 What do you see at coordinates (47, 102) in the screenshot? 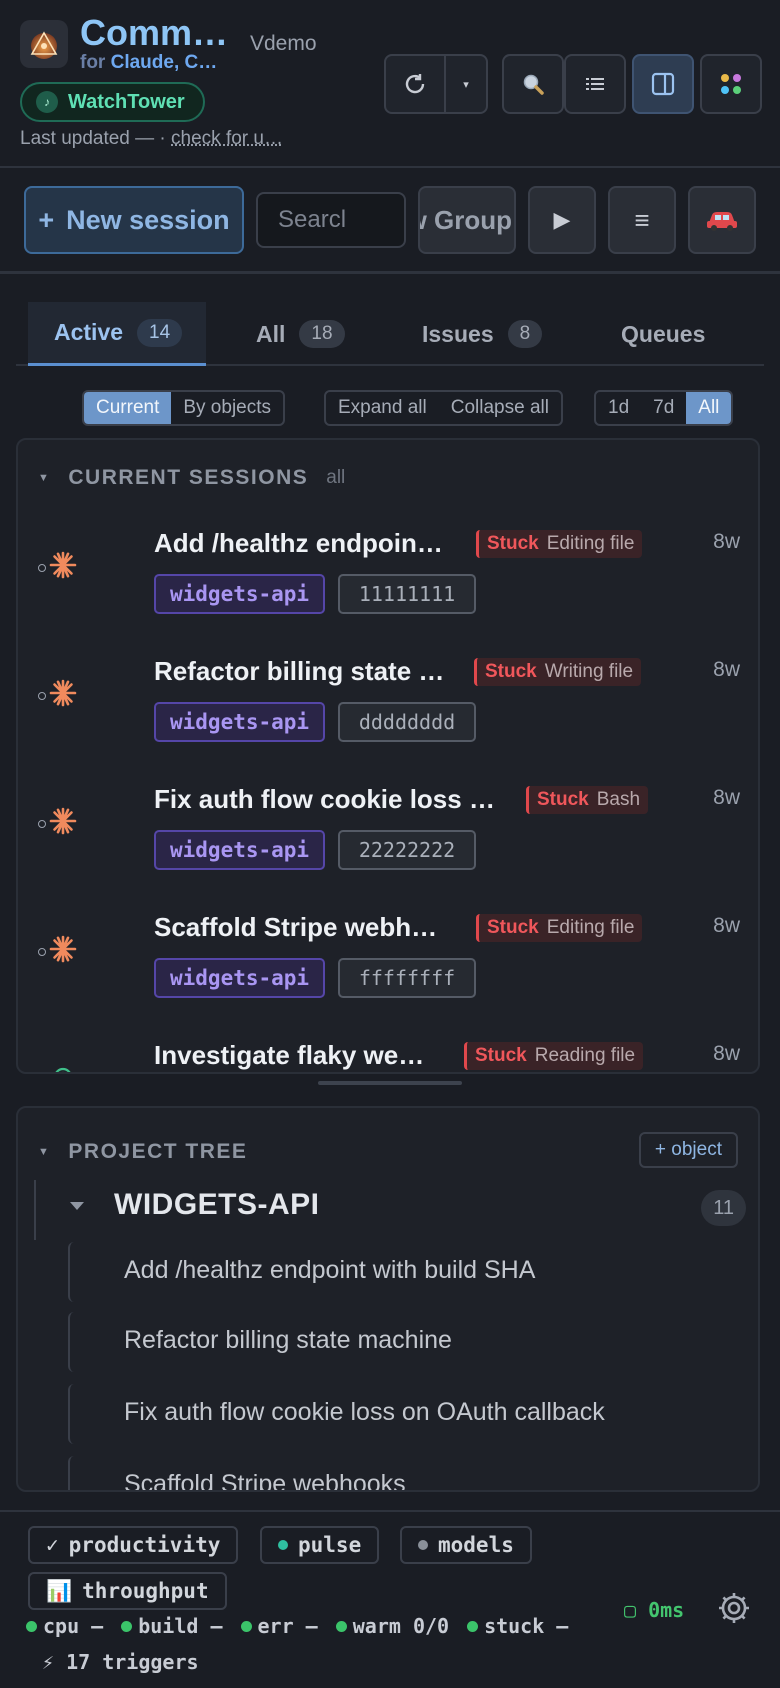
I see `watchtower-icon: ♪` at bounding box center [47, 102].